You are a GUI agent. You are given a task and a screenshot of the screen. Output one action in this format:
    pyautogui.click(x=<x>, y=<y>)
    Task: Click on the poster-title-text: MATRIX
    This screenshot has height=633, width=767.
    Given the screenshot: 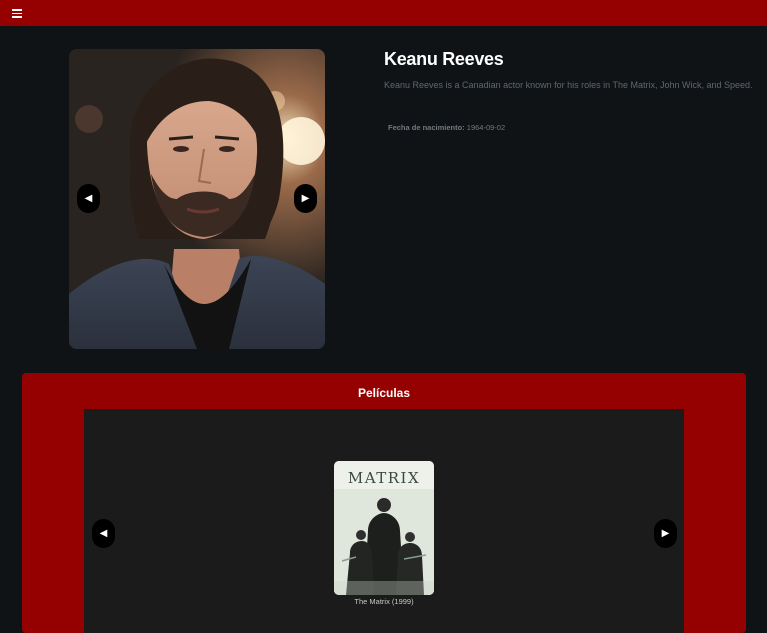 What is the action you would take?
    pyautogui.click(x=384, y=478)
    